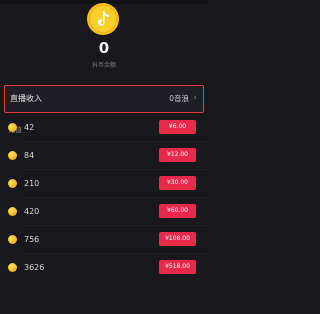  What do you see at coordinates (104, 267) in the screenshot?
I see `recharge-option: 3626 ¥518.00` at bounding box center [104, 267].